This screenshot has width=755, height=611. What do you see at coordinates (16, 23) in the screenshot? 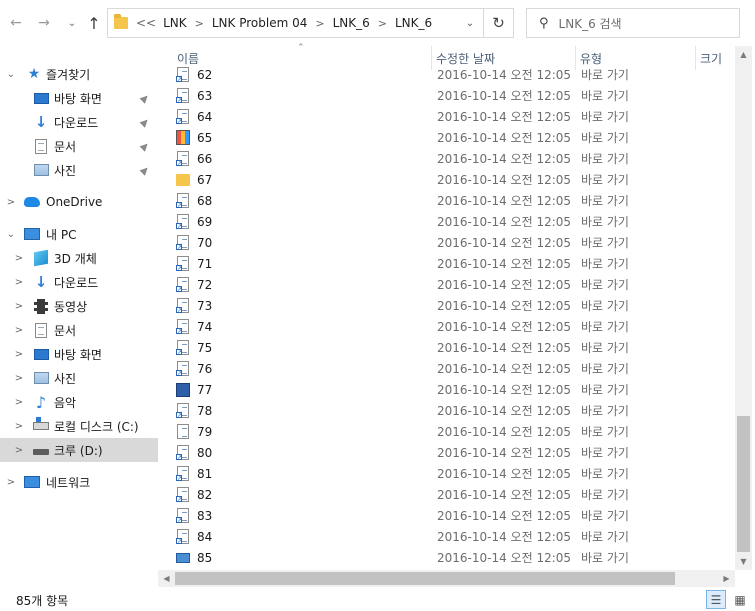
I see `back-arrow-icon: ←` at bounding box center [16, 23].